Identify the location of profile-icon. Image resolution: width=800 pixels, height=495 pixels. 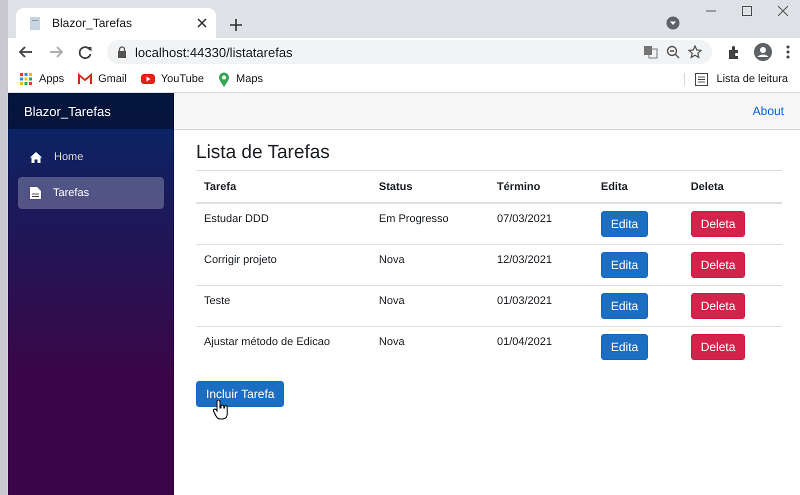
(763, 52).